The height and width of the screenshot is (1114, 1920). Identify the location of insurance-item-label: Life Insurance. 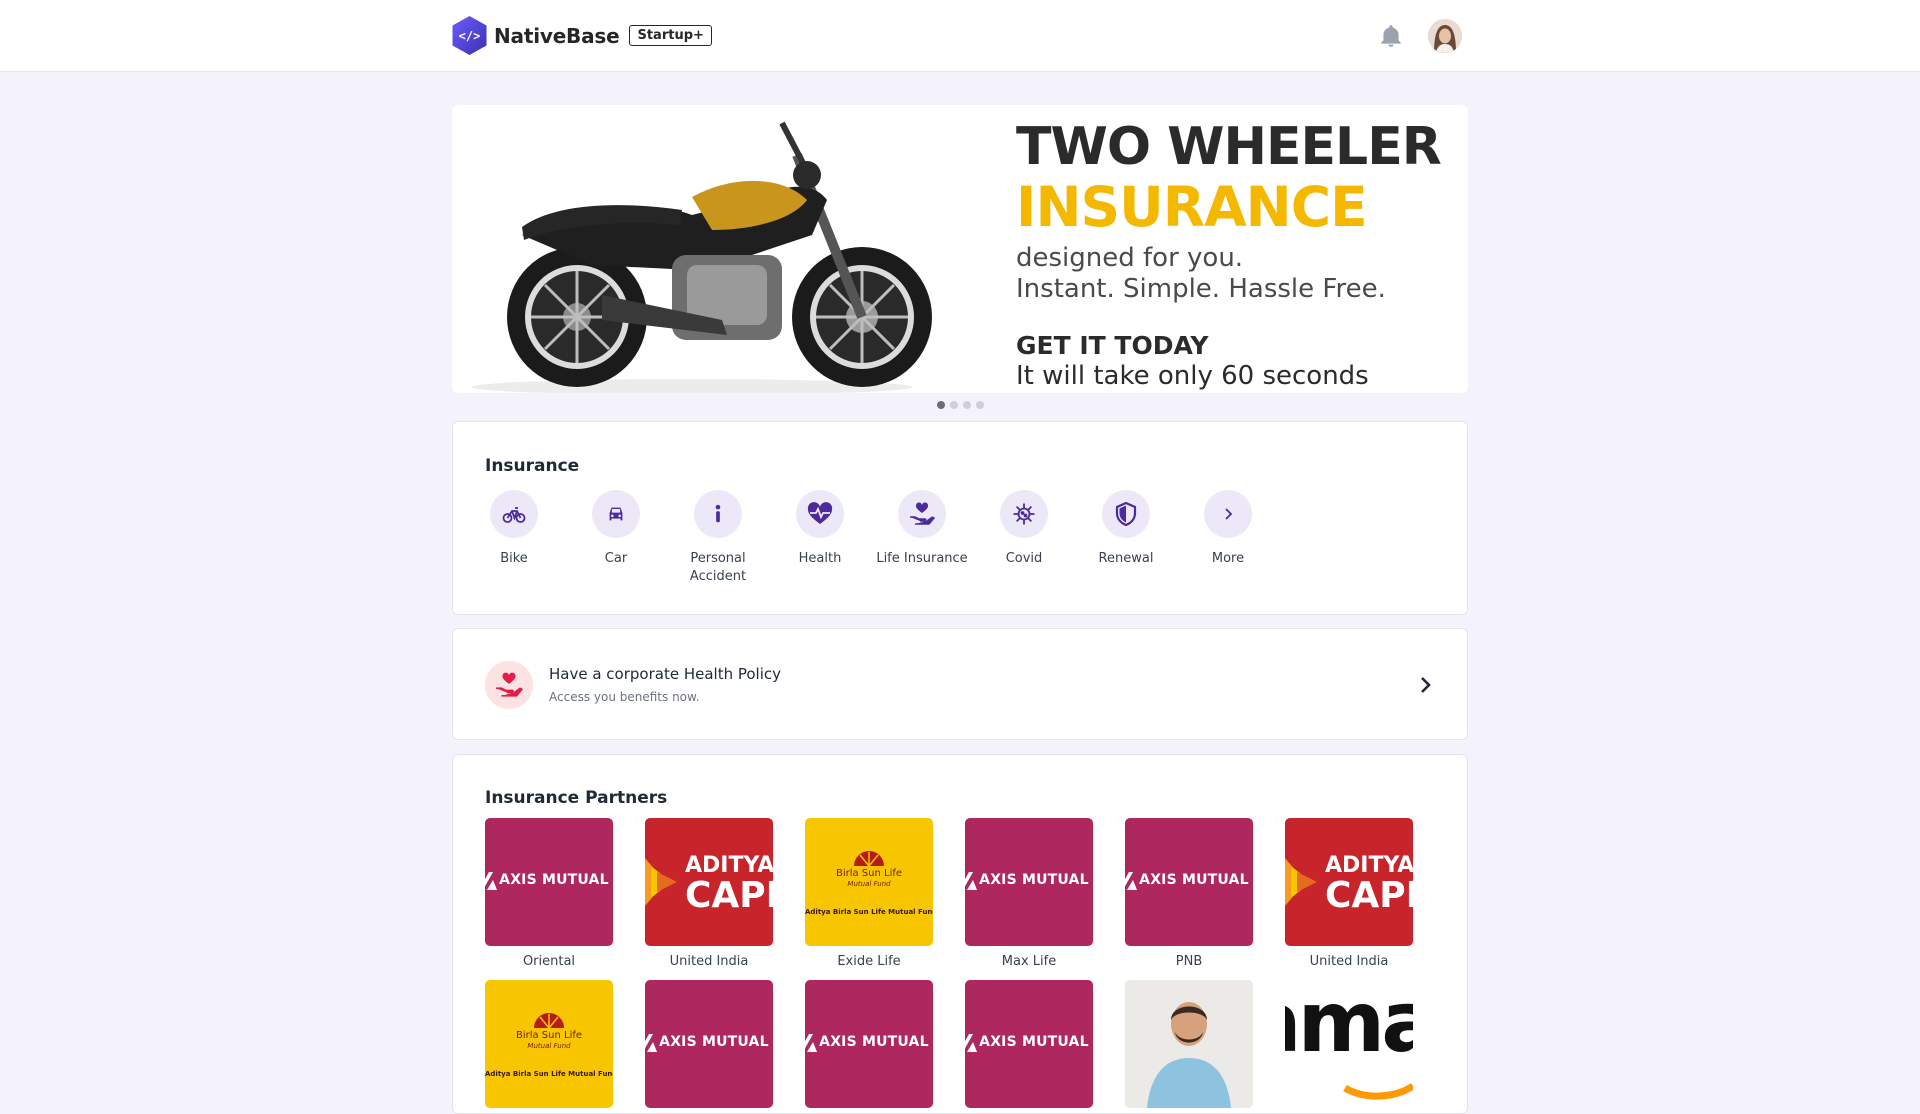
(922, 558).